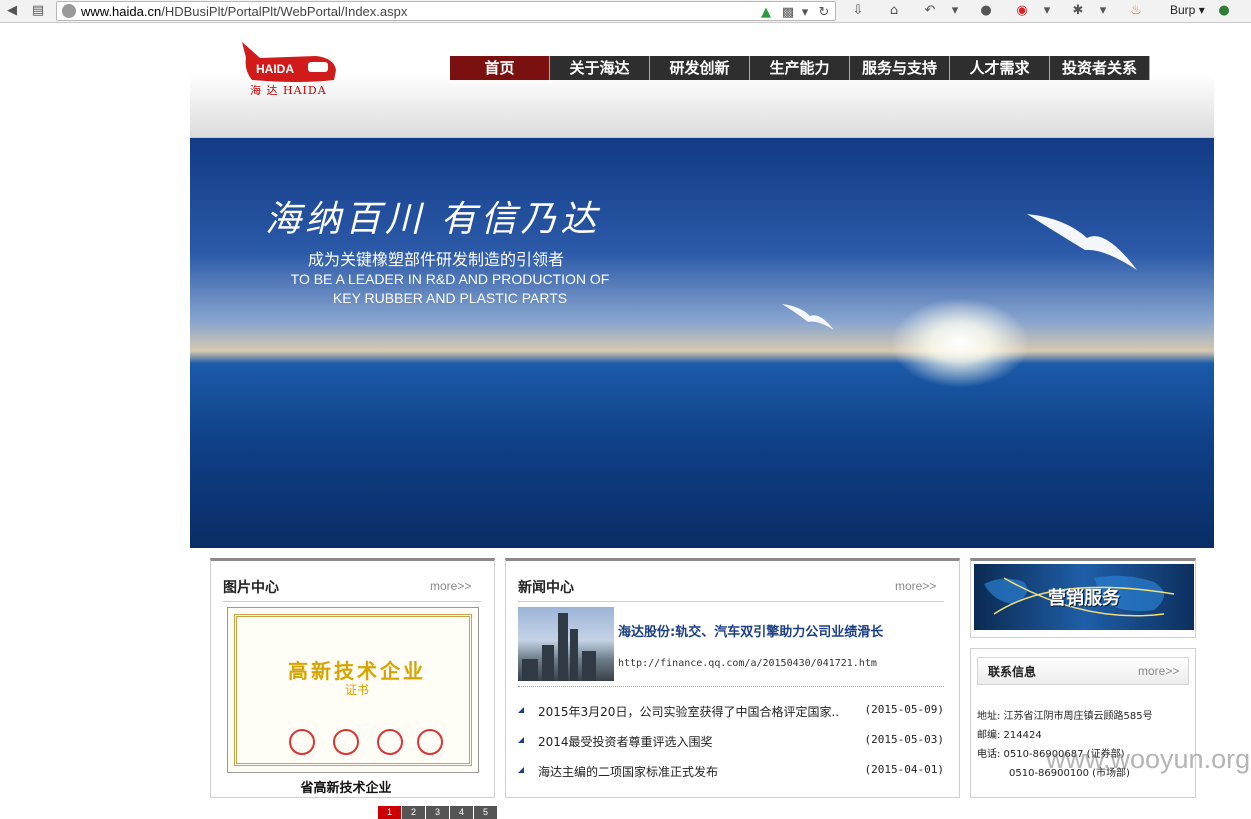 This screenshot has height=819, width=1251. What do you see at coordinates (904, 739) in the screenshot?
I see `news-item-date: (2015-05-03)` at bounding box center [904, 739].